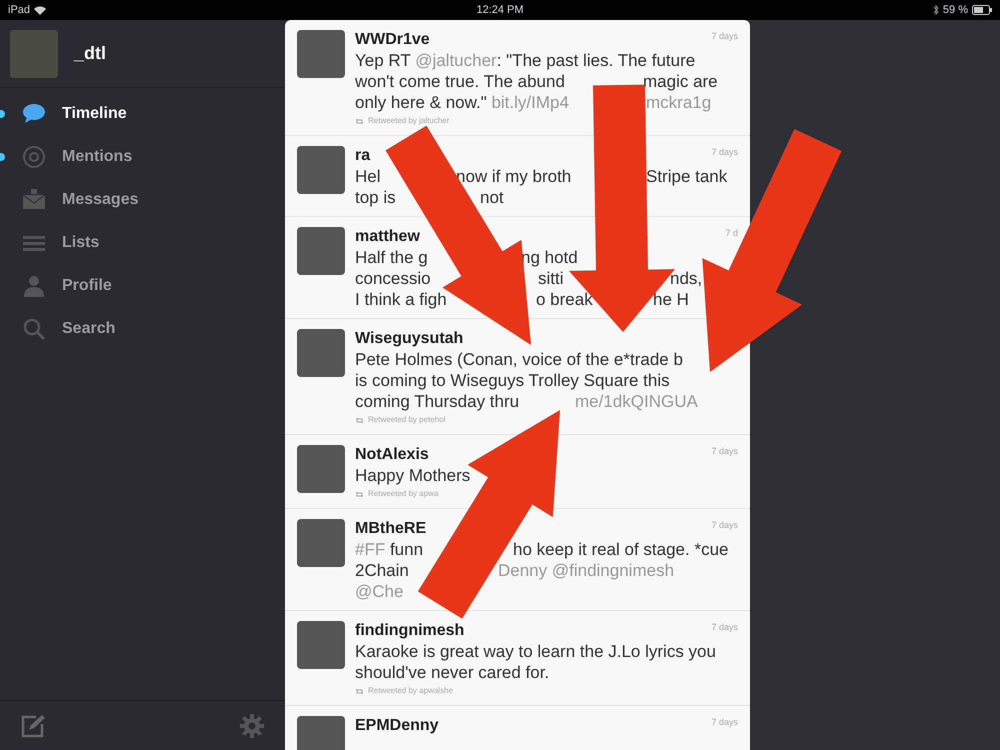  What do you see at coordinates (379, 591) in the screenshot?
I see `tweet-link: @Che` at bounding box center [379, 591].